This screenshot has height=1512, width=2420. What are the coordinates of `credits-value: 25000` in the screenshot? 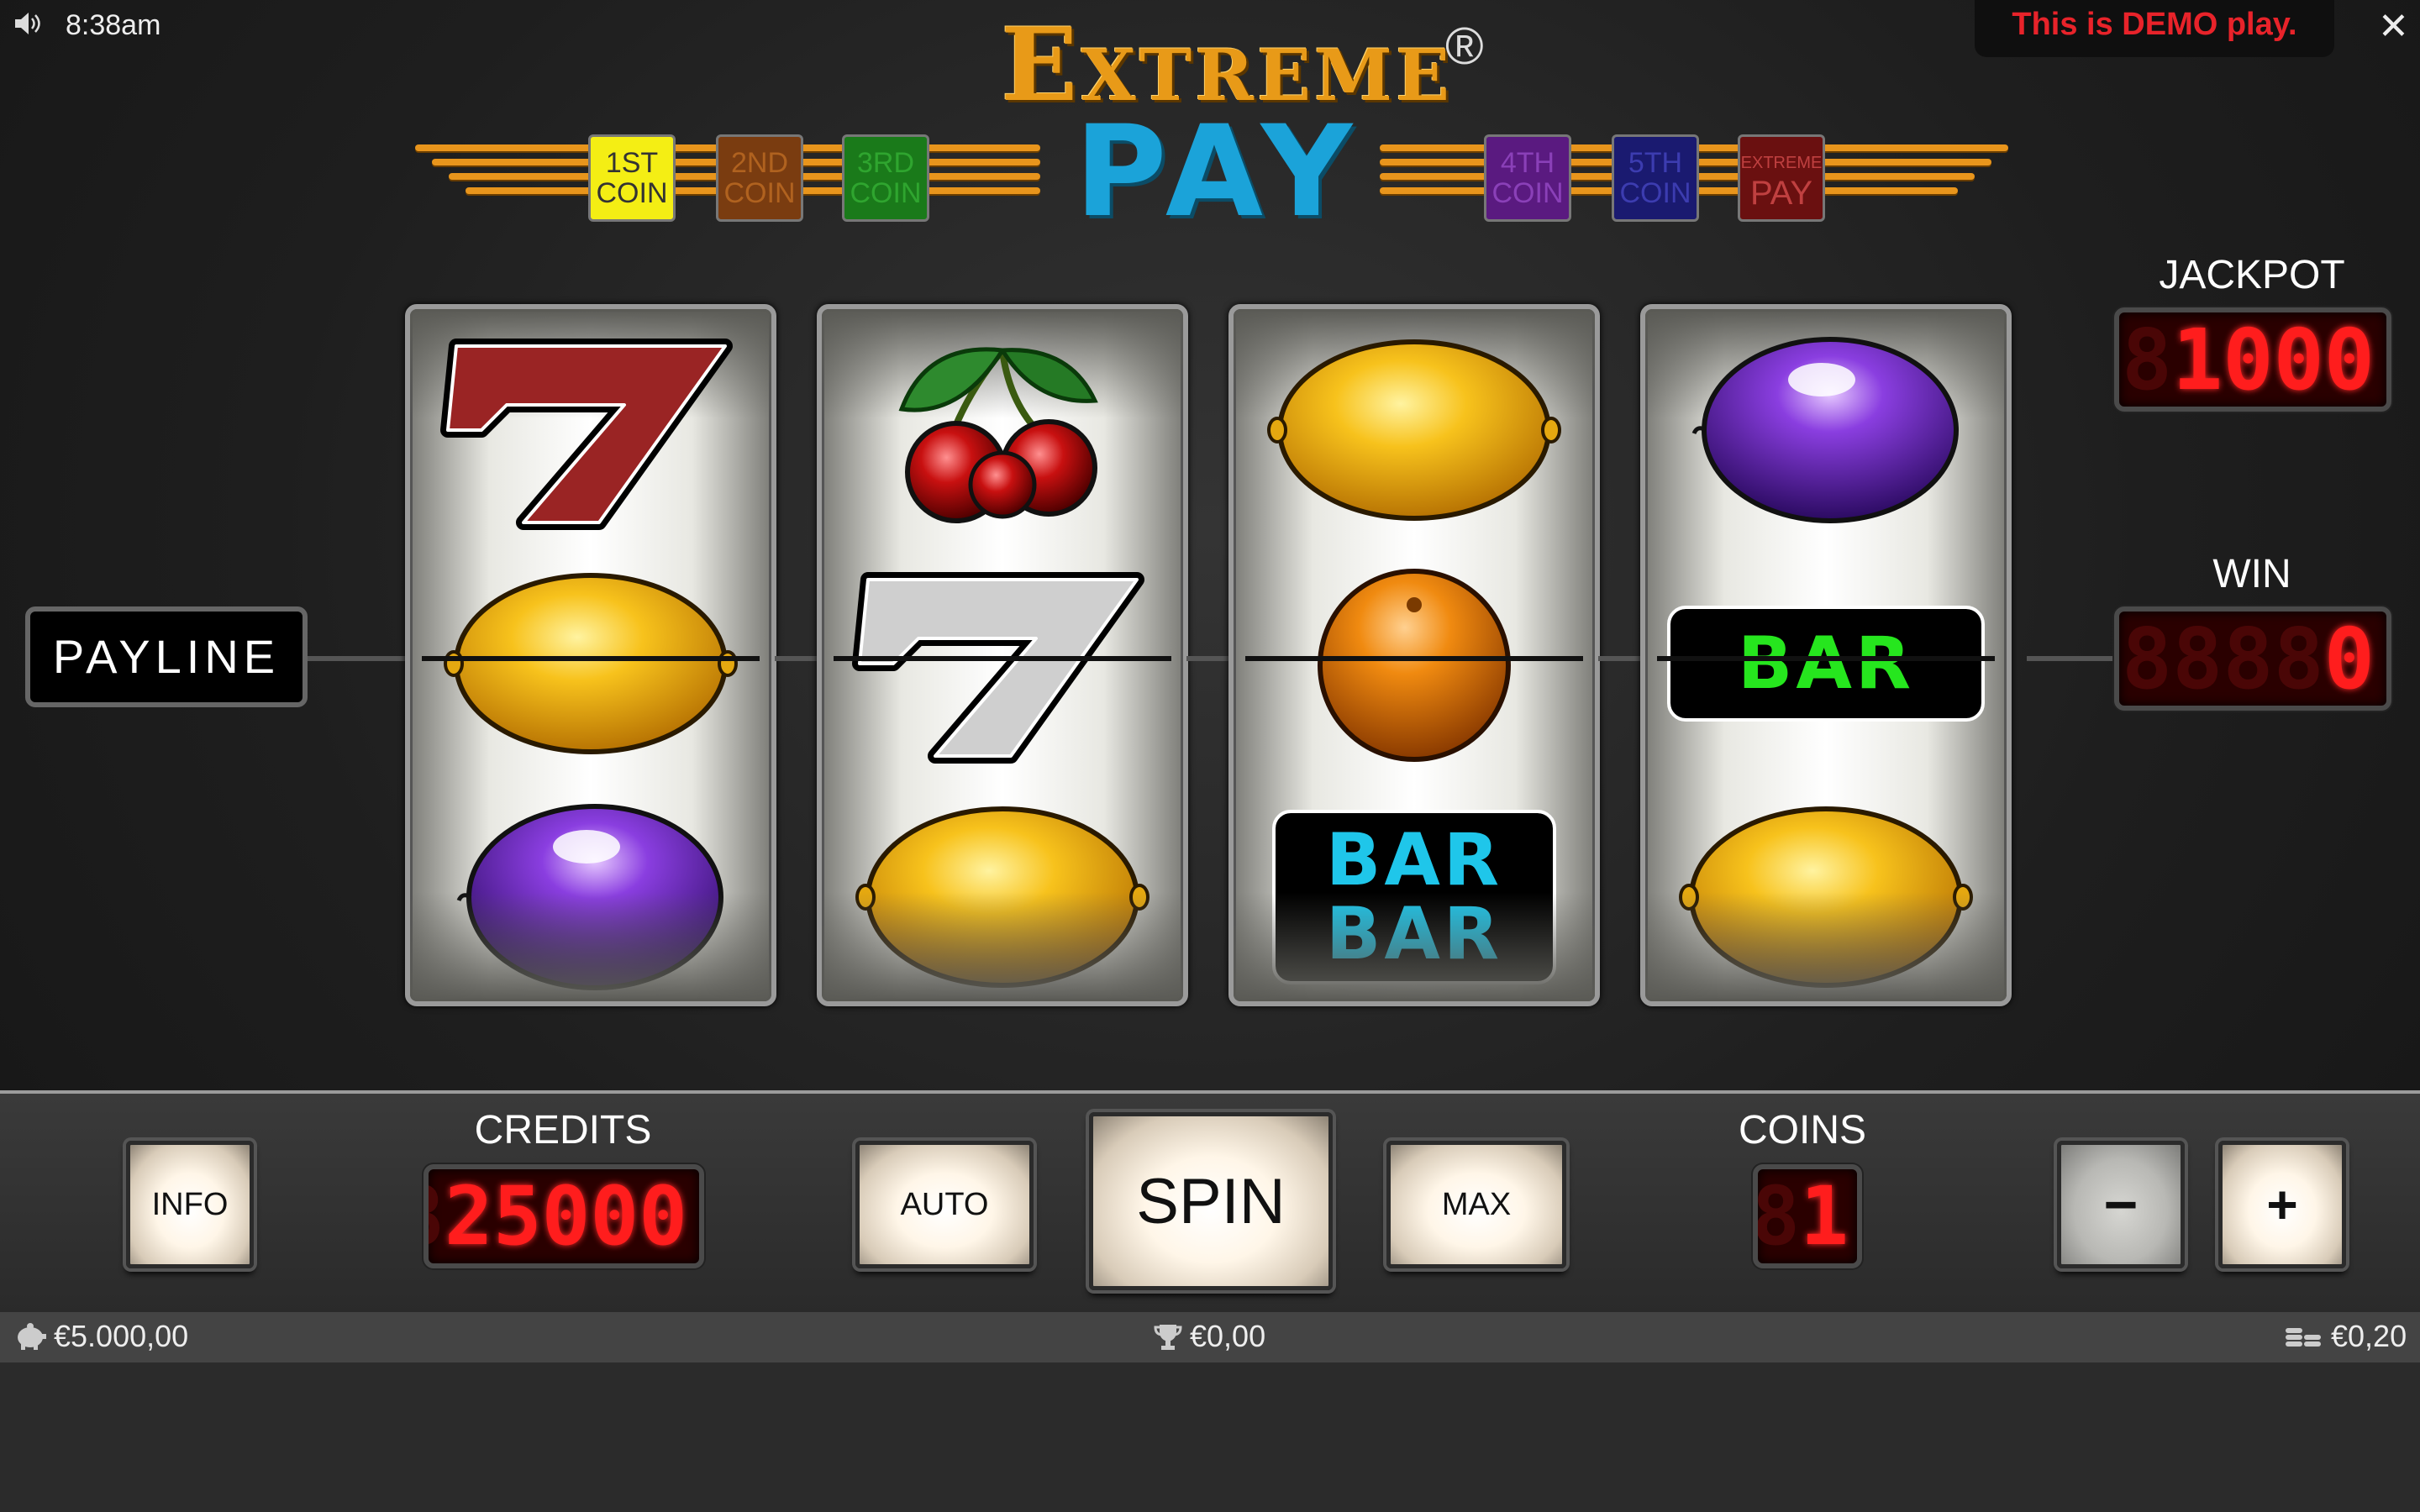 It's located at (566, 1216).